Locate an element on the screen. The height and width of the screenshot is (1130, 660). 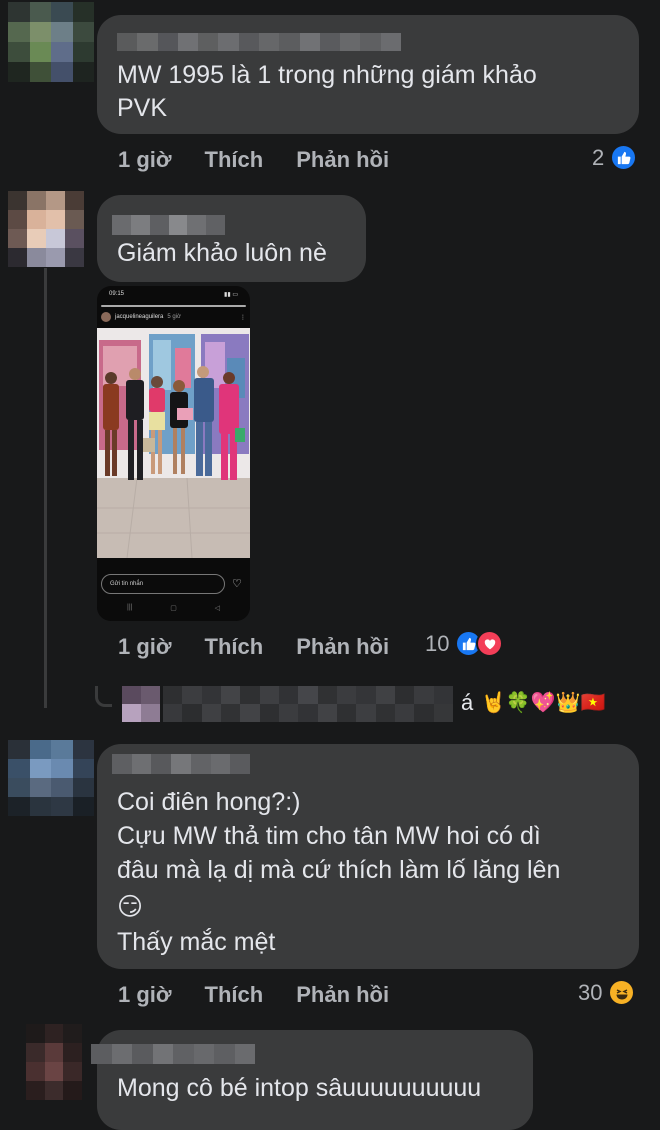
reply-avatar is located at coordinates (141, 704).